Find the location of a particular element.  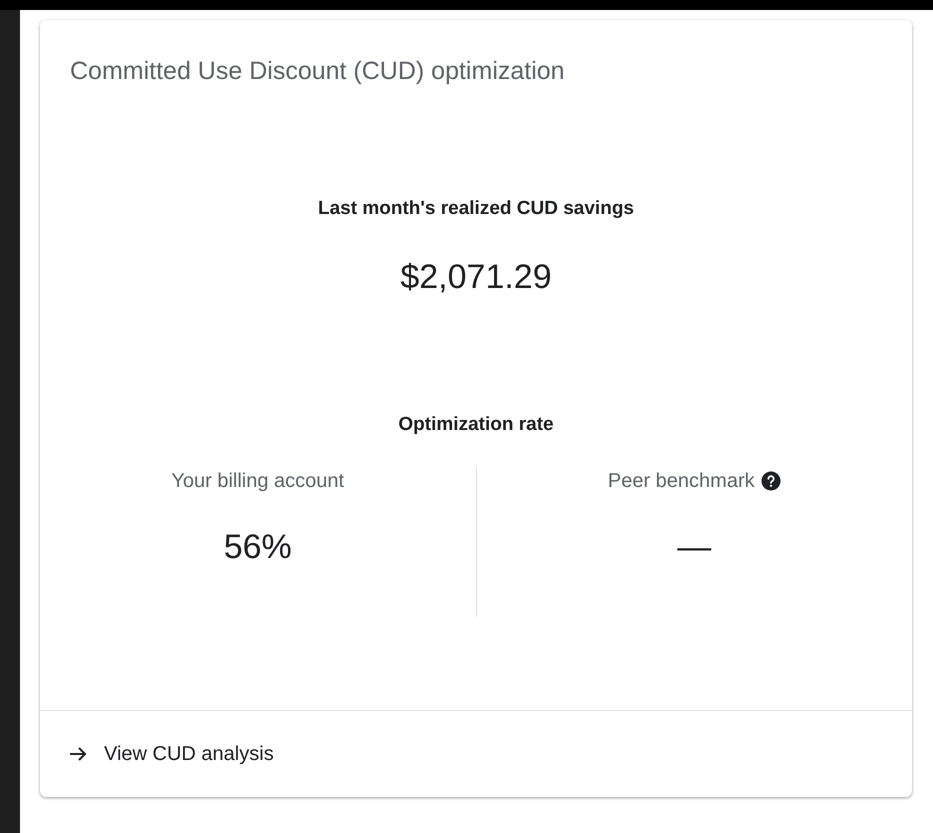

metric-label: Peer benchmark is located at coordinates (681, 481).